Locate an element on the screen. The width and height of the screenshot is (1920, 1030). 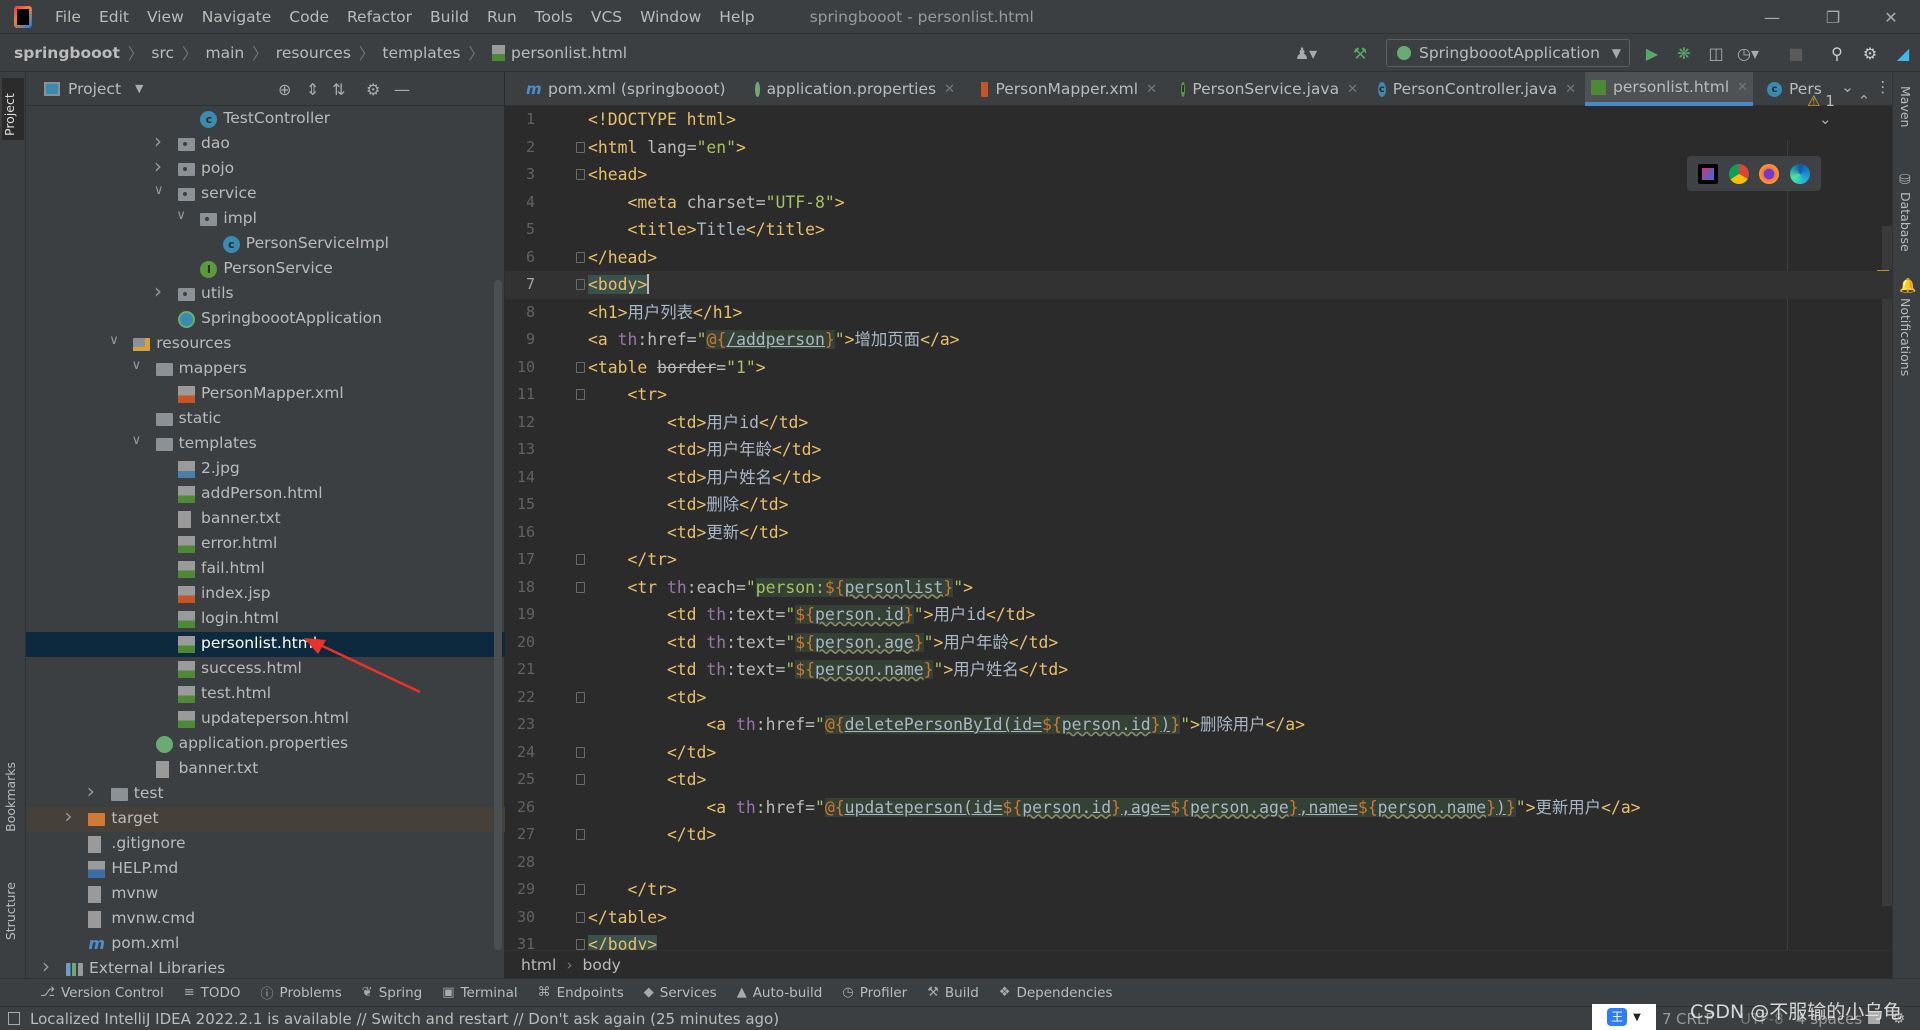
tree-item: SpringboootApplication is located at coordinates (265, 319).